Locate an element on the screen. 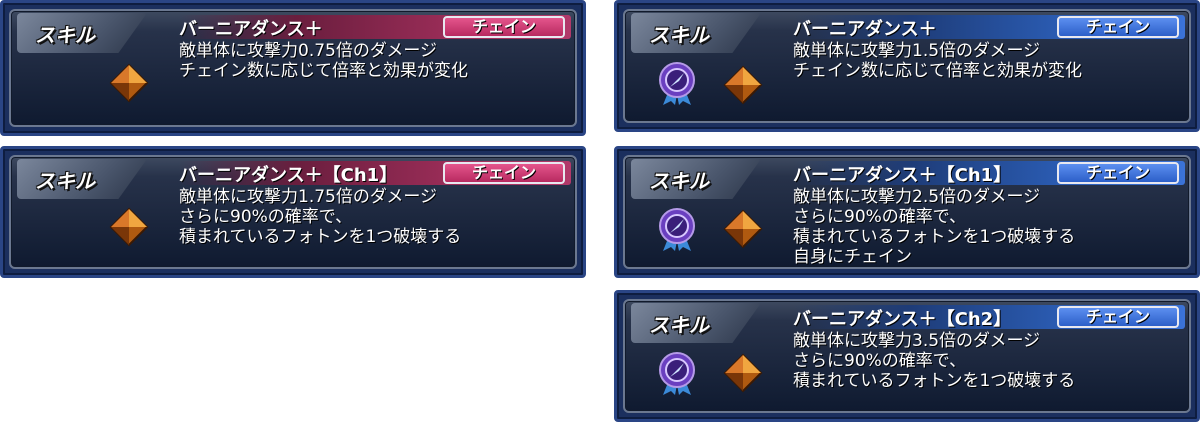 This screenshot has height=422, width=1200. skill-description: 敵単体に攻撃力1.5倍のダメージ チェイン数に応じて倍率と効果が変化 is located at coordinates (988, 61).